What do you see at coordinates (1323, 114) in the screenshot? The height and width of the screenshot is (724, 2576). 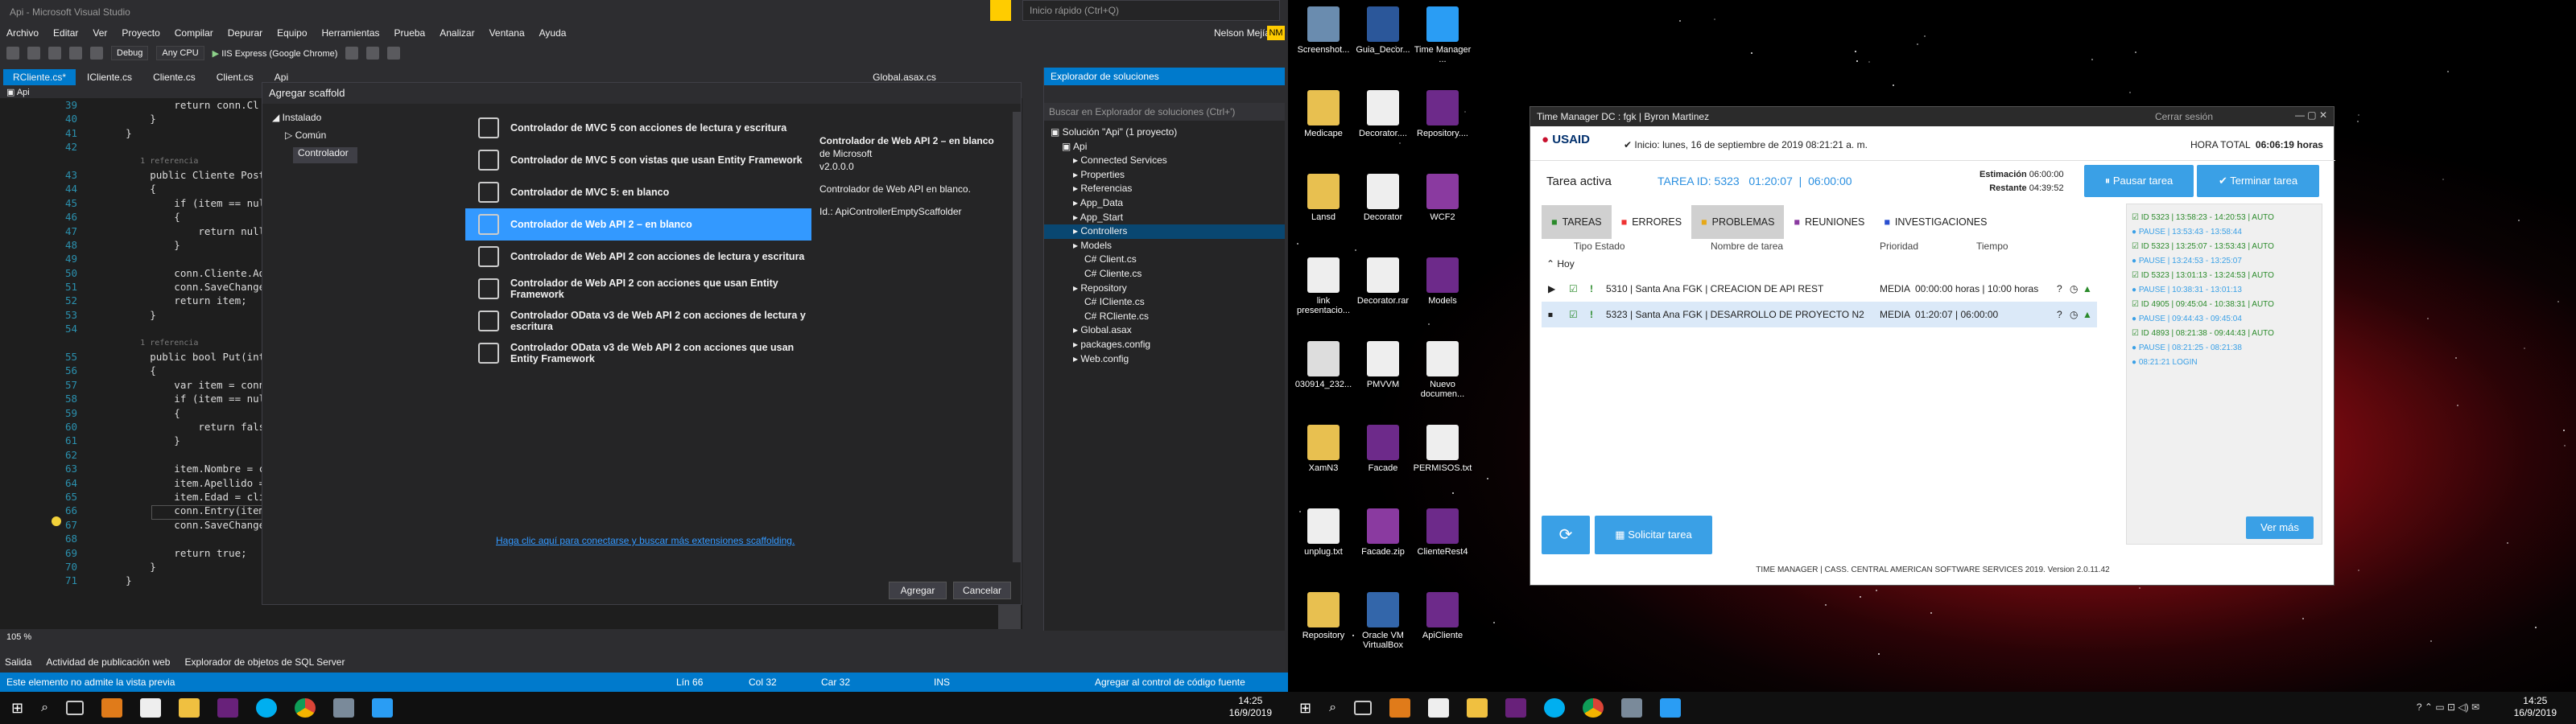 I see `desktop-icon: Medicape` at bounding box center [1323, 114].